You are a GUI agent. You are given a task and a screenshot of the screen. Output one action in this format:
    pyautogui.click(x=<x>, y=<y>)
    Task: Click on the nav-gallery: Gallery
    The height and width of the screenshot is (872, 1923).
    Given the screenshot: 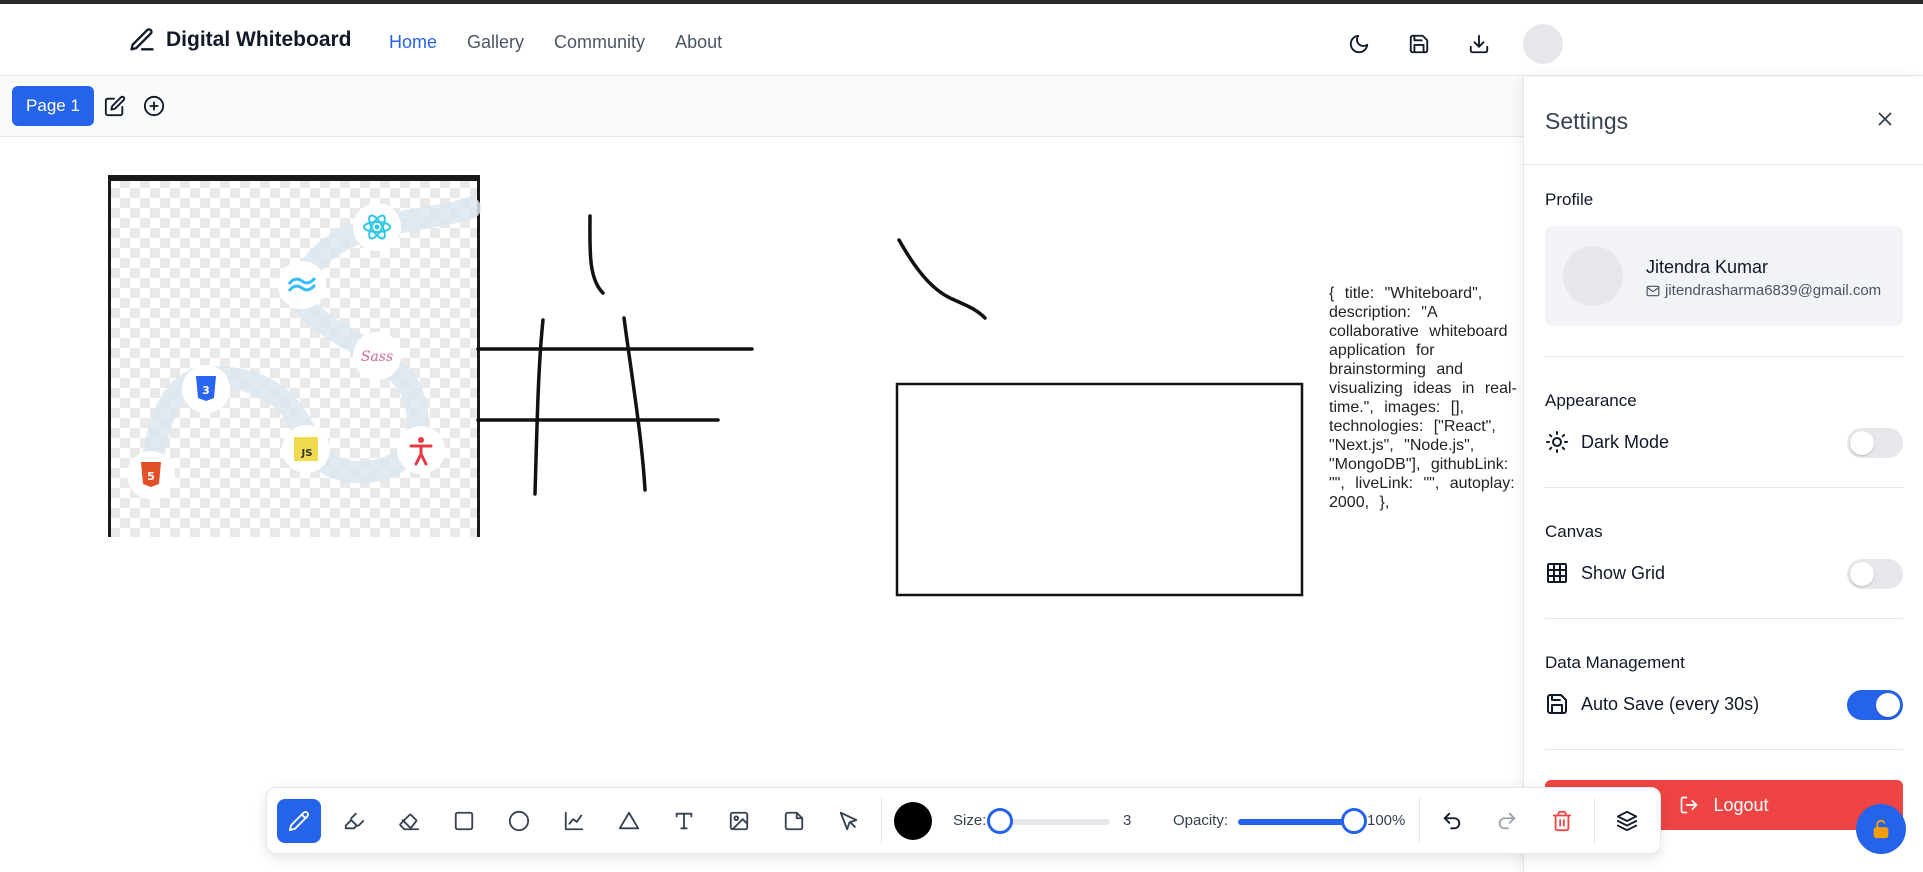 What is the action you would take?
    pyautogui.click(x=495, y=42)
    